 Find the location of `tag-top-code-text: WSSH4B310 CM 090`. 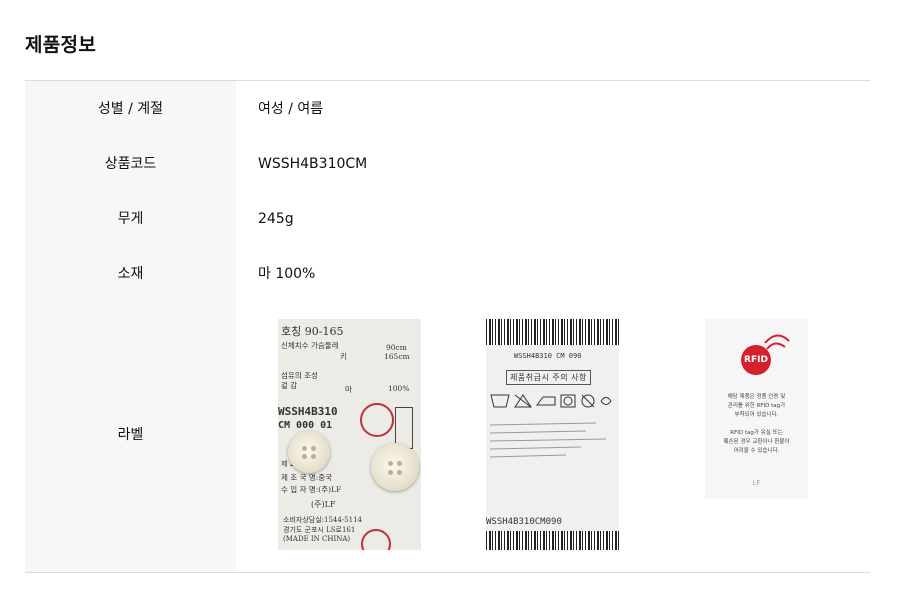

tag-top-code-text: WSSH4B310 CM 090 is located at coordinates (548, 356).